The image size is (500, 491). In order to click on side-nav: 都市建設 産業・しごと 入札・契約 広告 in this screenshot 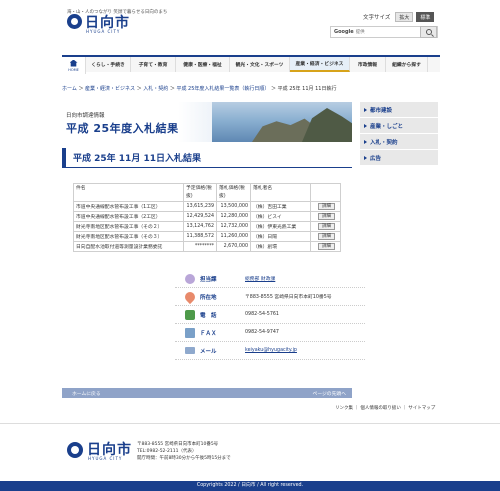, I will do `click(399, 134)`.